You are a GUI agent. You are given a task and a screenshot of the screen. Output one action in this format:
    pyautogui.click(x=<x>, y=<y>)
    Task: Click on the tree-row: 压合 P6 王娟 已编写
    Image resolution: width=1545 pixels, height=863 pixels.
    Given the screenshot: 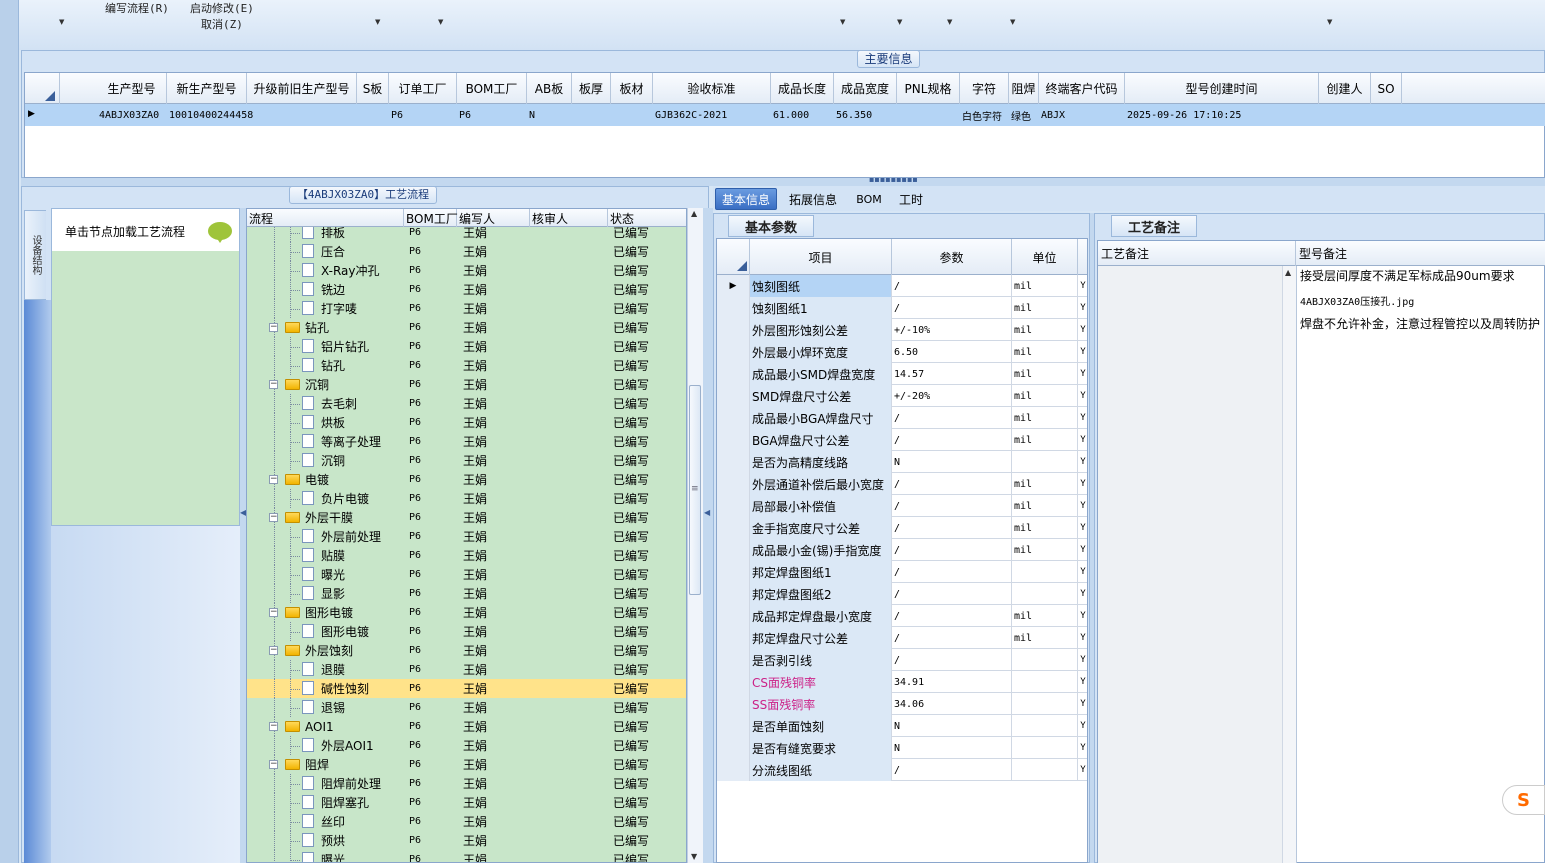 What is the action you would take?
    pyautogui.click(x=466, y=251)
    